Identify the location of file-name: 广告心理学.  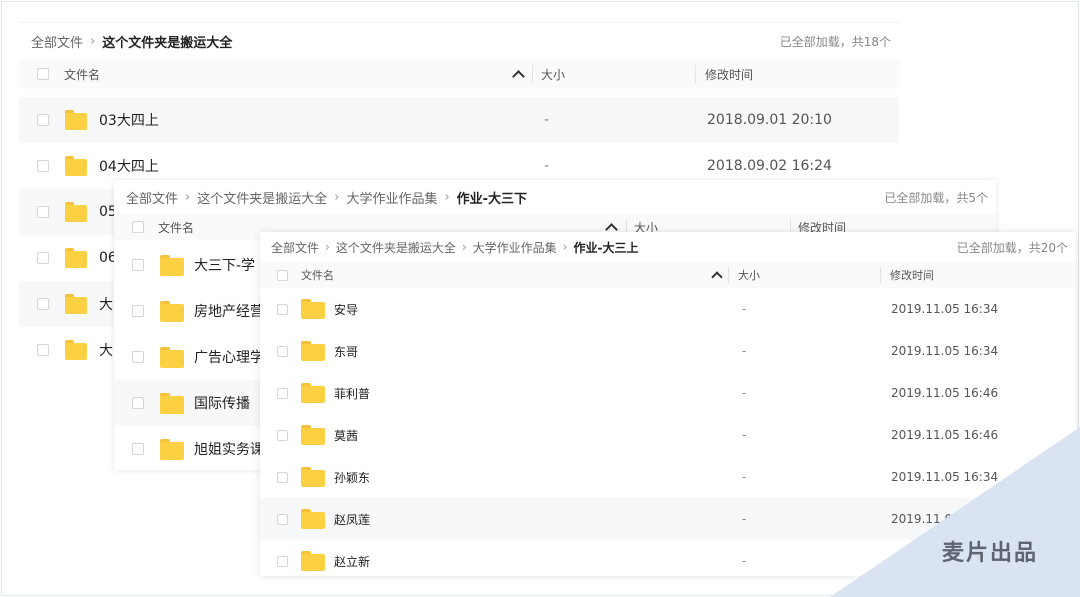
(229, 357).